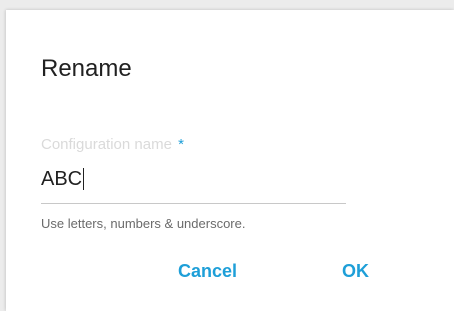 This screenshot has height=311, width=454. What do you see at coordinates (106, 144) in the screenshot?
I see `field-label-text: Configuration name` at bounding box center [106, 144].